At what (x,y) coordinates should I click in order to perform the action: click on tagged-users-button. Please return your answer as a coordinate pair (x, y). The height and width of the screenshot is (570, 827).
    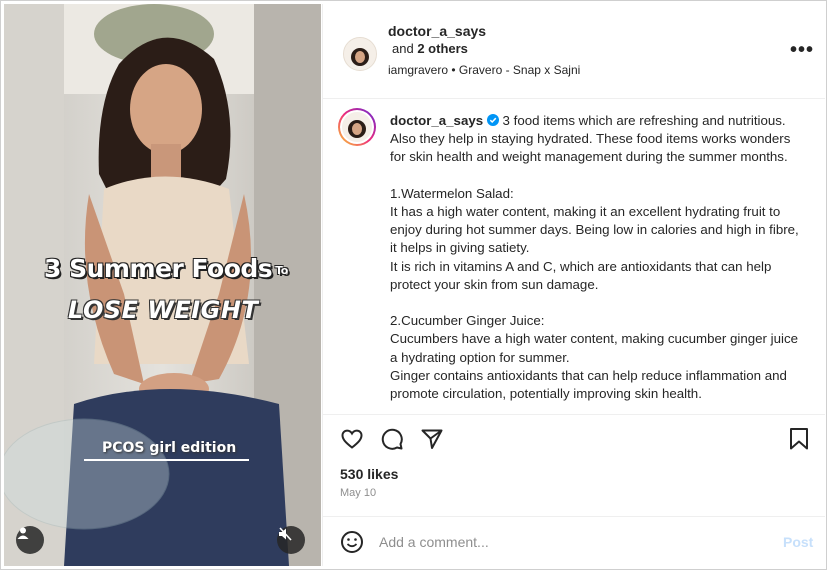
    Looking at the image, I should click on (30, 540).